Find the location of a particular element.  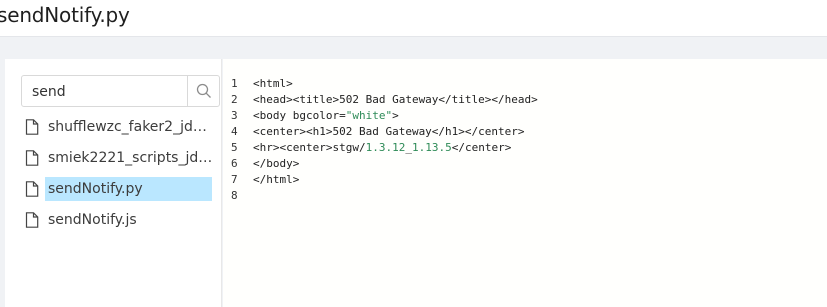

code-line: 8 is located at coordinates (384, 196).